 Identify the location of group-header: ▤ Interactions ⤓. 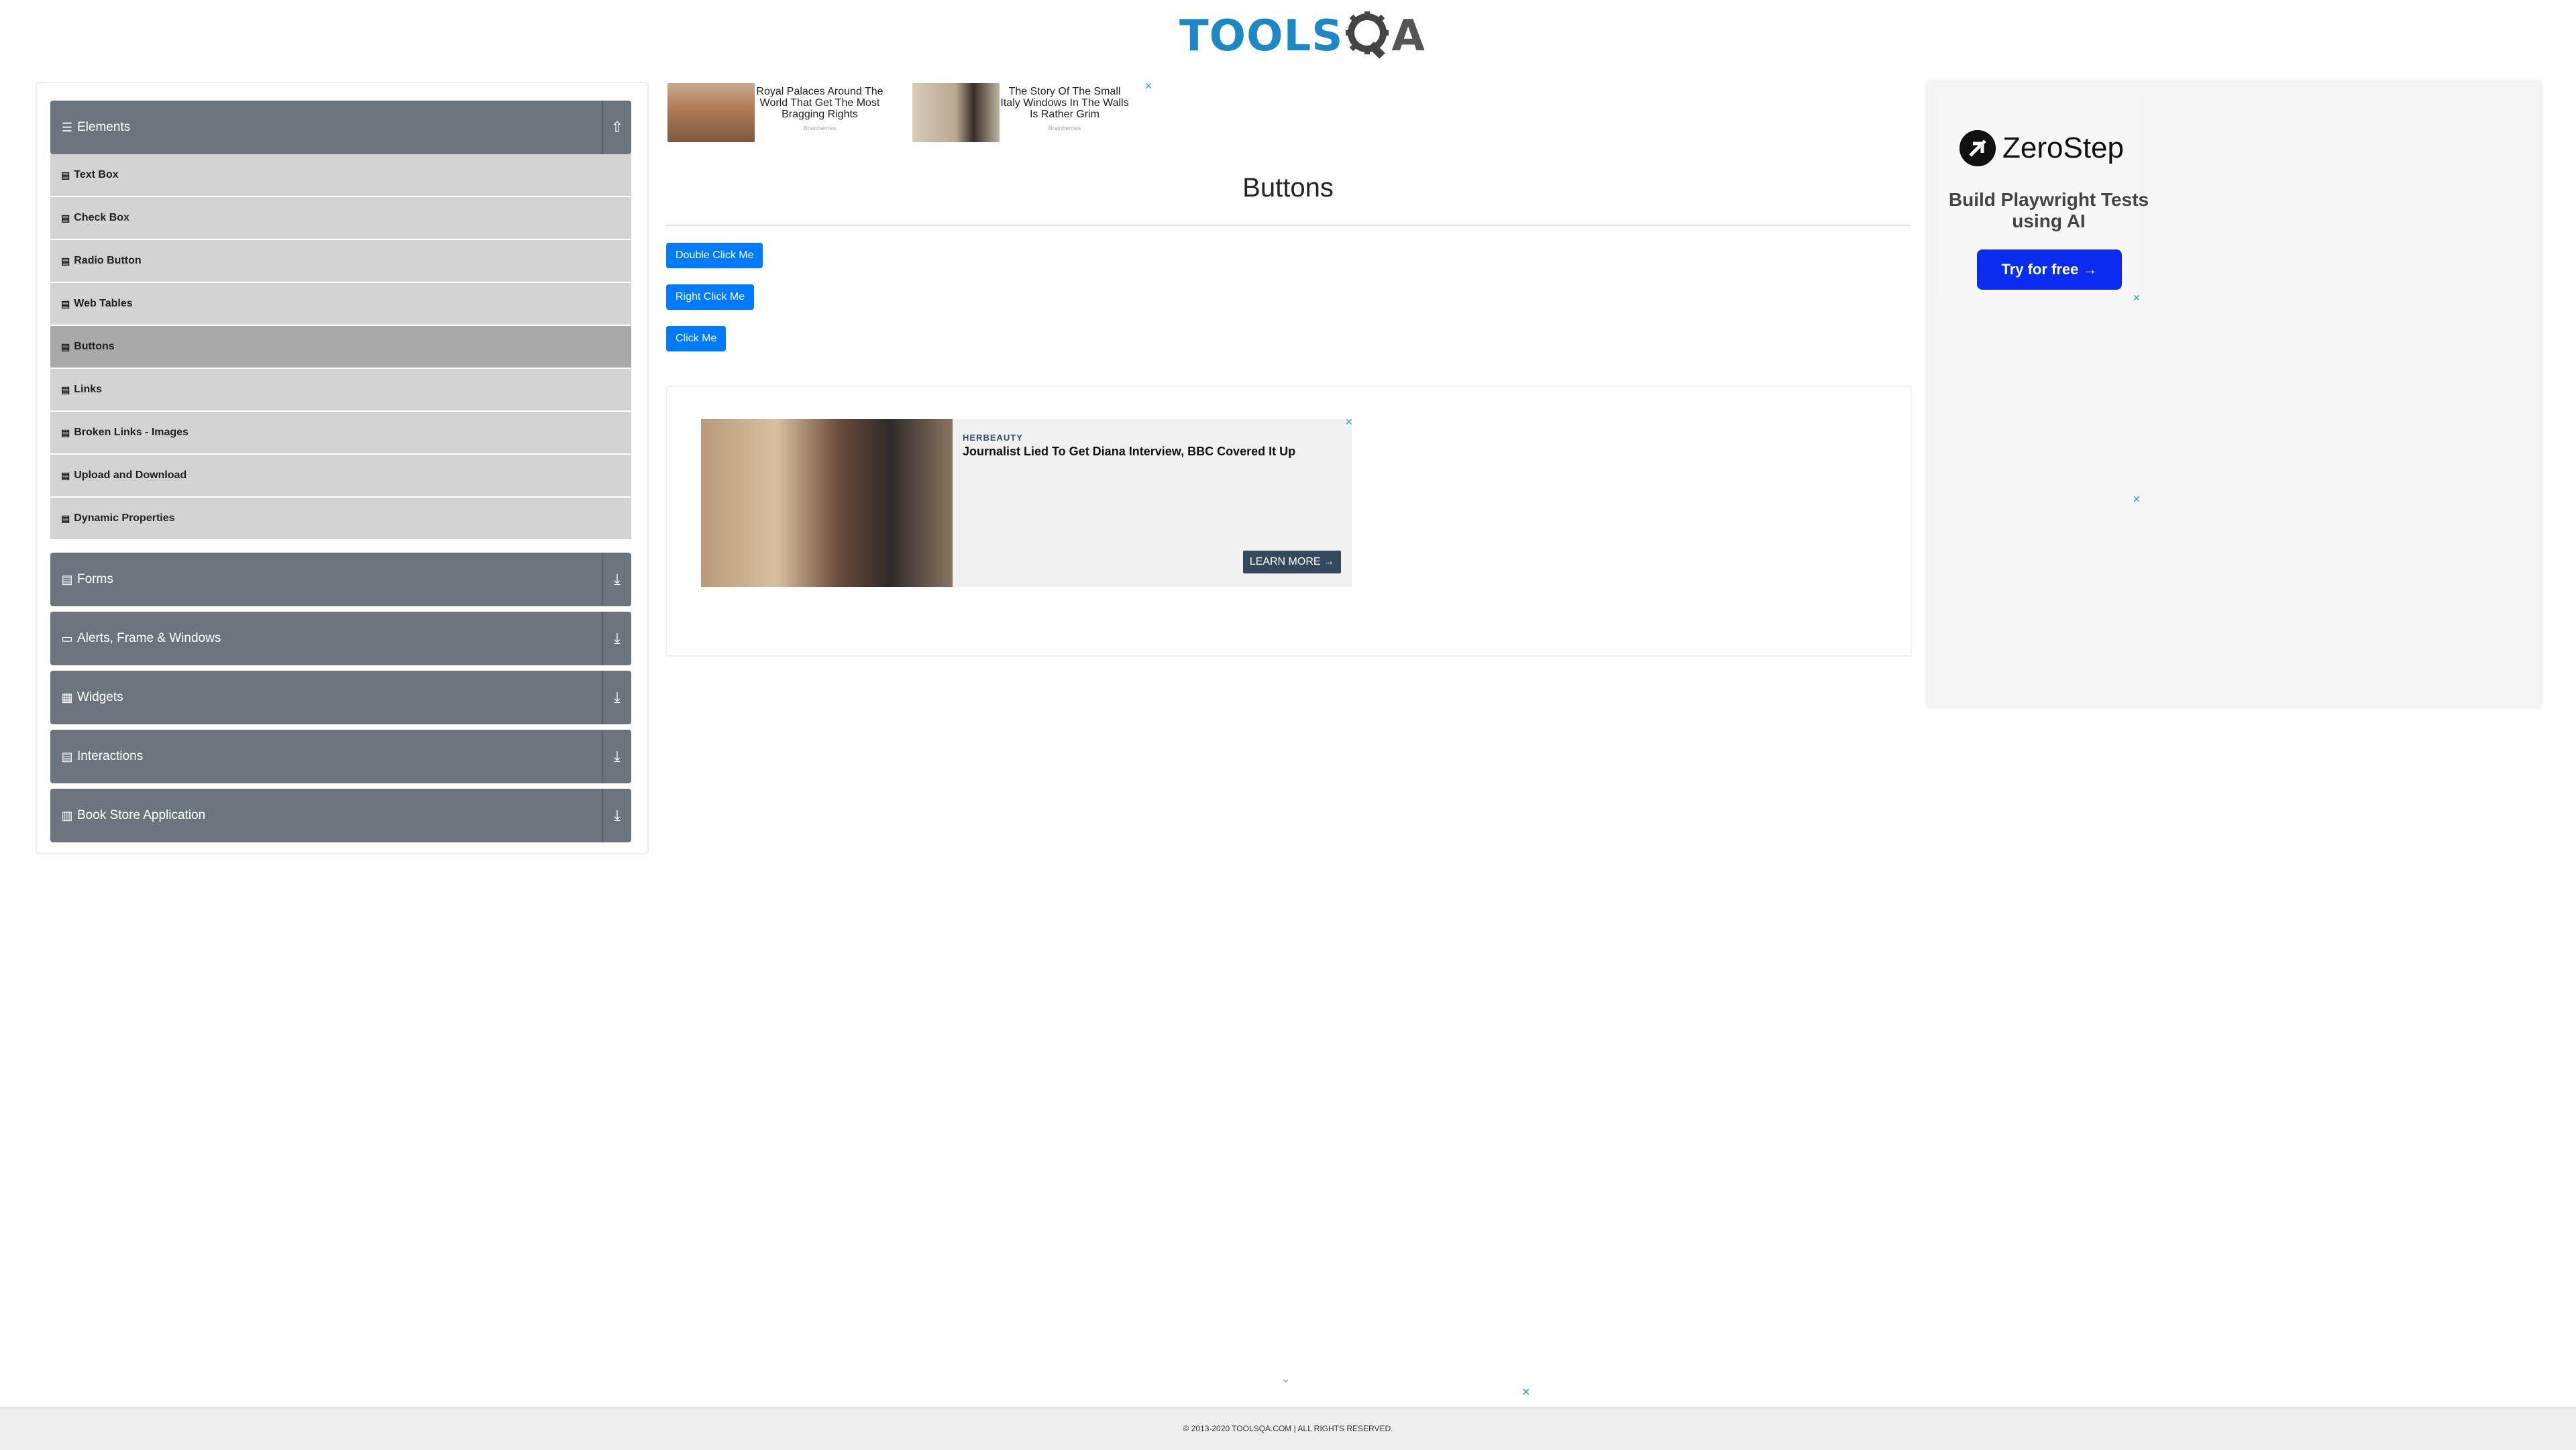
(340, 756).